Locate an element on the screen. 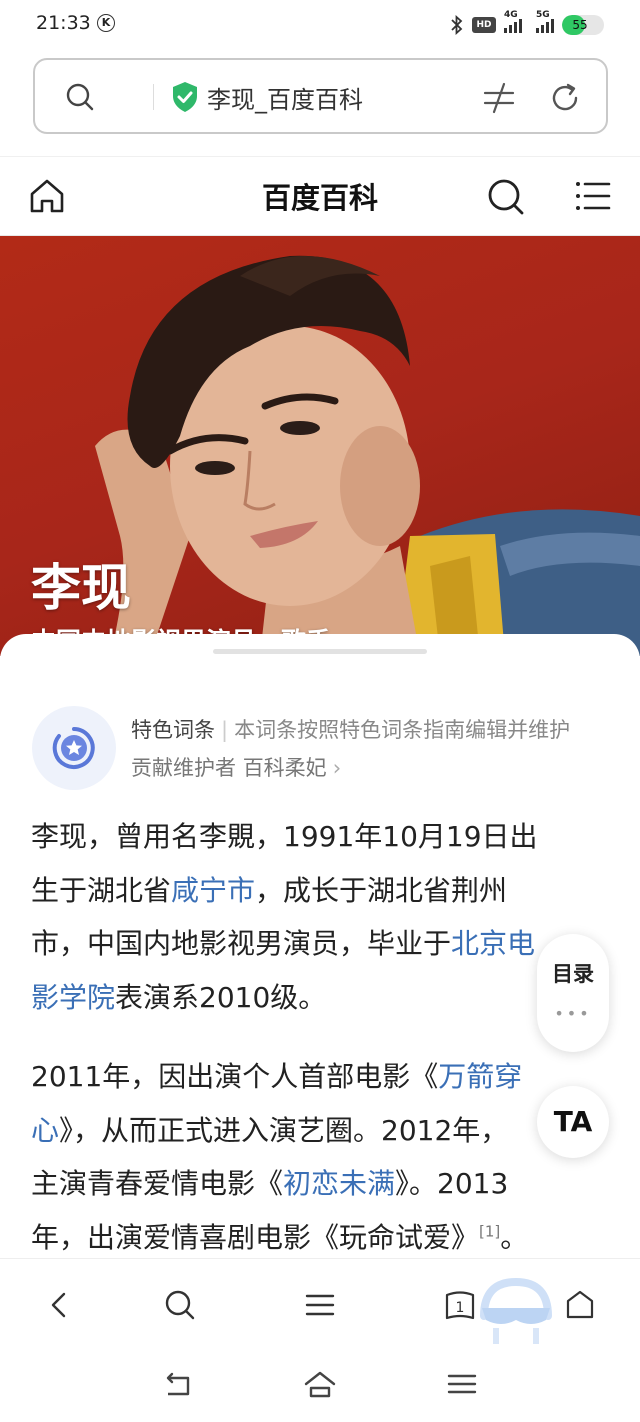 Image resolution: width=640 pixels, height=1422 pixels. system-home-icon is located at coordinates (320, 1384).